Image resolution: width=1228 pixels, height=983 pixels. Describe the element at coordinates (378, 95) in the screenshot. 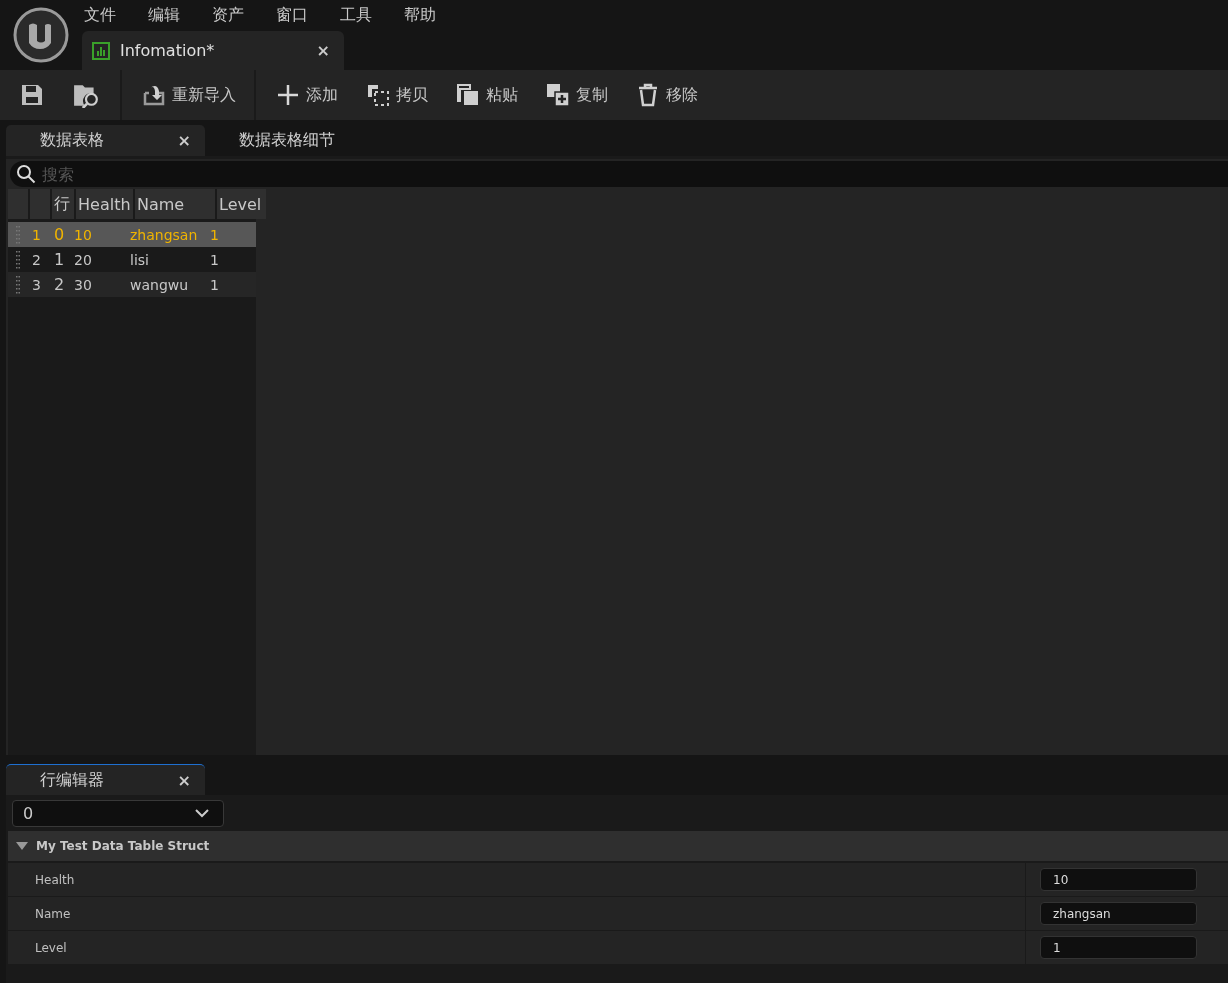

I see `copy-icon` at that location.